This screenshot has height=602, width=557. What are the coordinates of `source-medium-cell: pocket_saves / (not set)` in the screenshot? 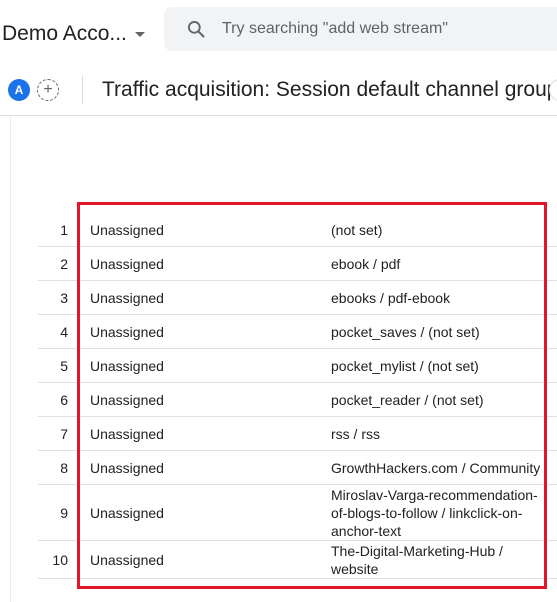 It's located at (405, 331).